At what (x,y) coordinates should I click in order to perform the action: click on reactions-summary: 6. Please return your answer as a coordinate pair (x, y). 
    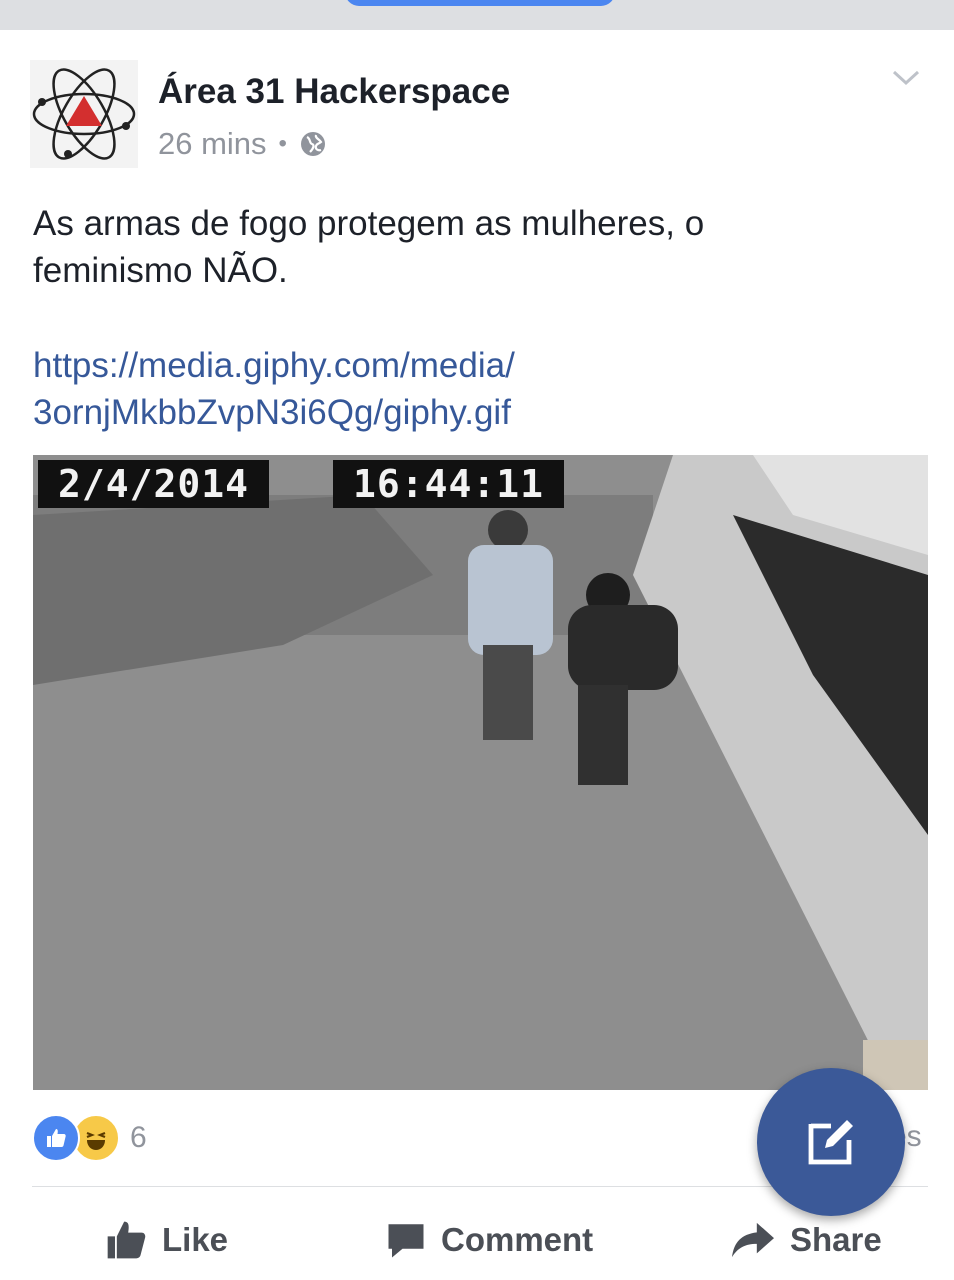
    Looking at the image, I should click on (89, 1138).